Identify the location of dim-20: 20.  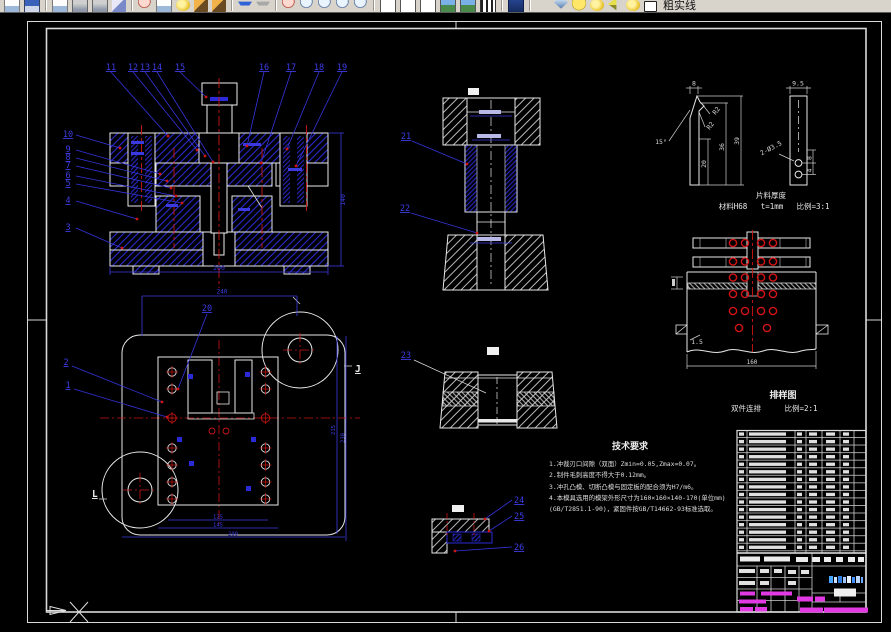
(704, 164).